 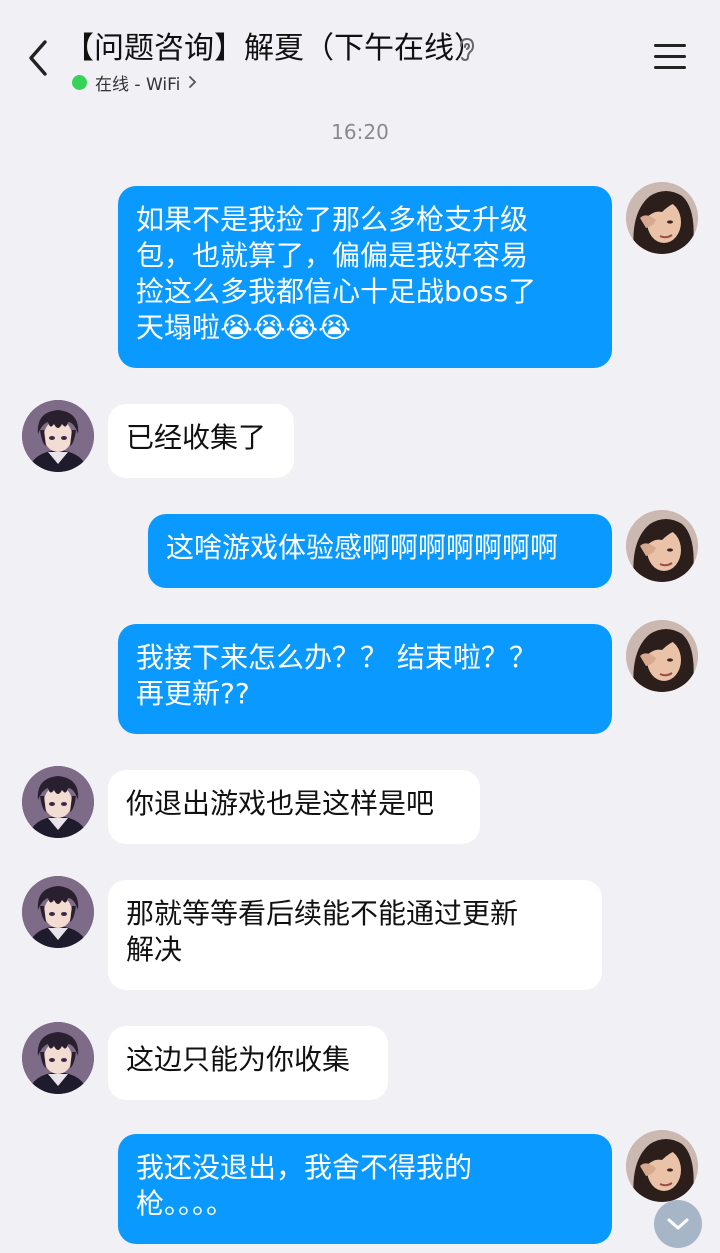 I want to click on online-dot-icon, so click(x=79, y=82).